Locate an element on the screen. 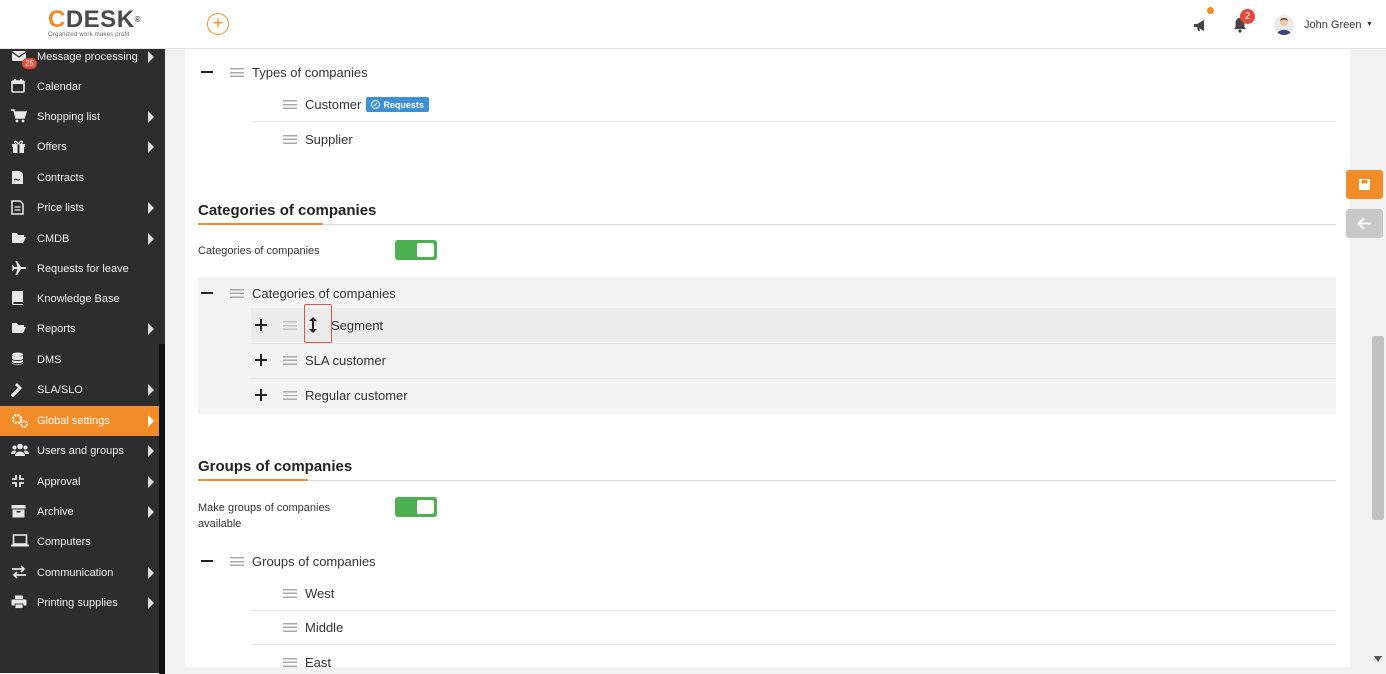  save-button is located at coordinates (1364, 184).